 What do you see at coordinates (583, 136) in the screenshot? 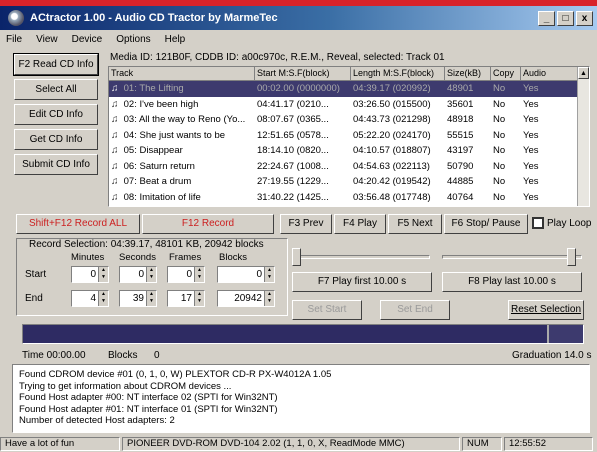
I see `track-list-scrollbar: ▲` at bounding box center [583, 136].